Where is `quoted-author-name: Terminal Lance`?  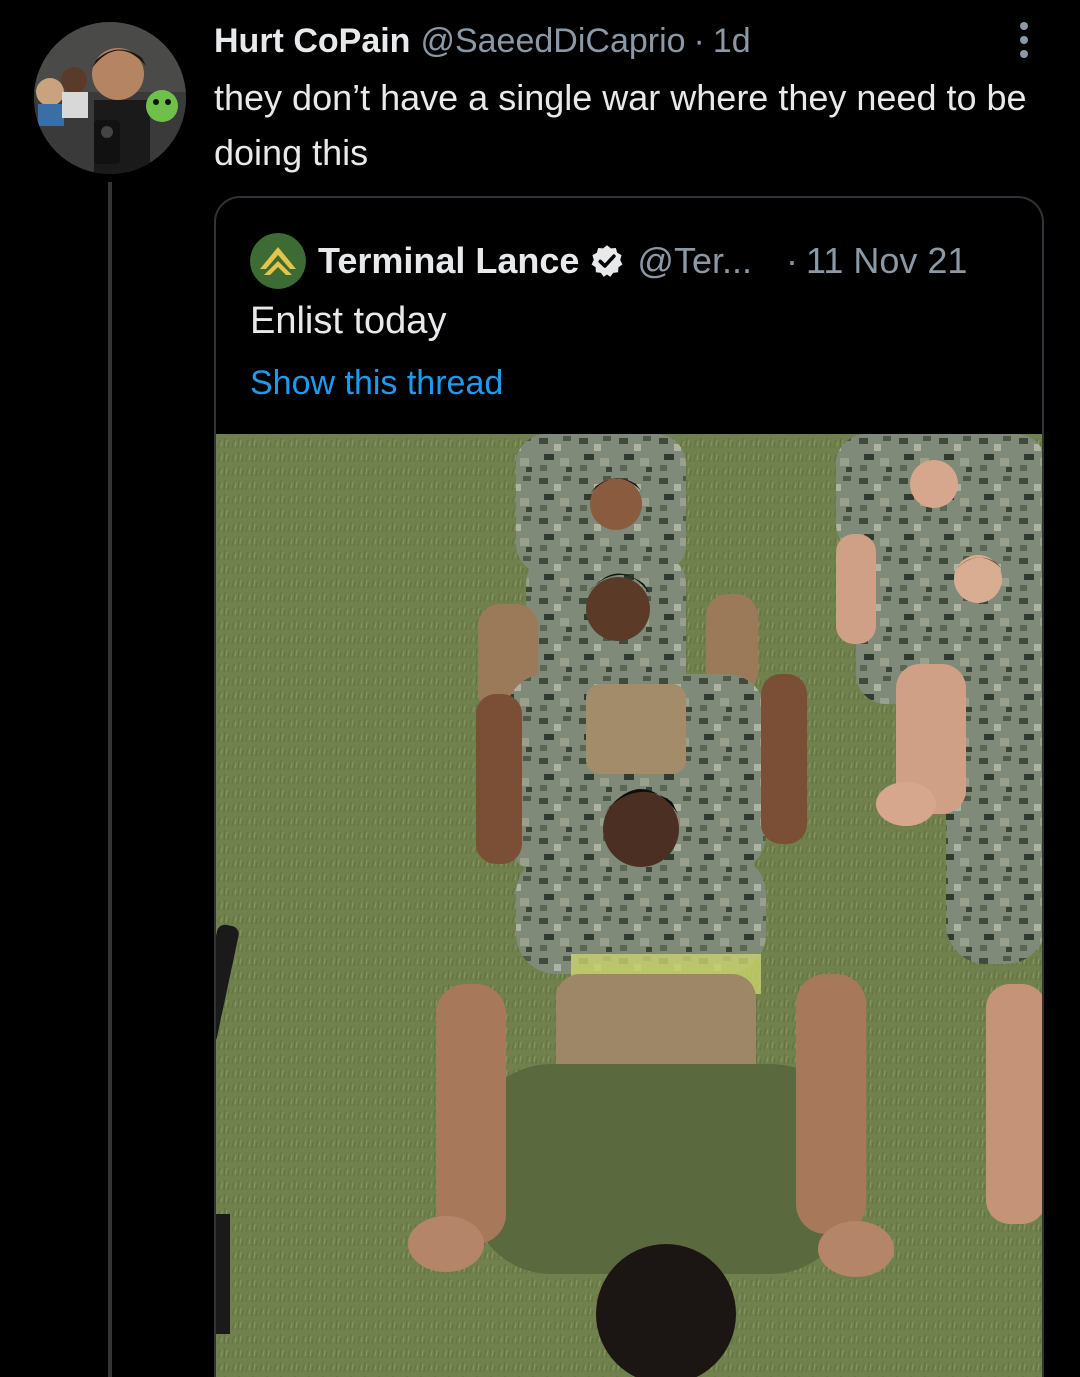
quoted-author-name: Terminal Lance is located at coordinates (448, 261).